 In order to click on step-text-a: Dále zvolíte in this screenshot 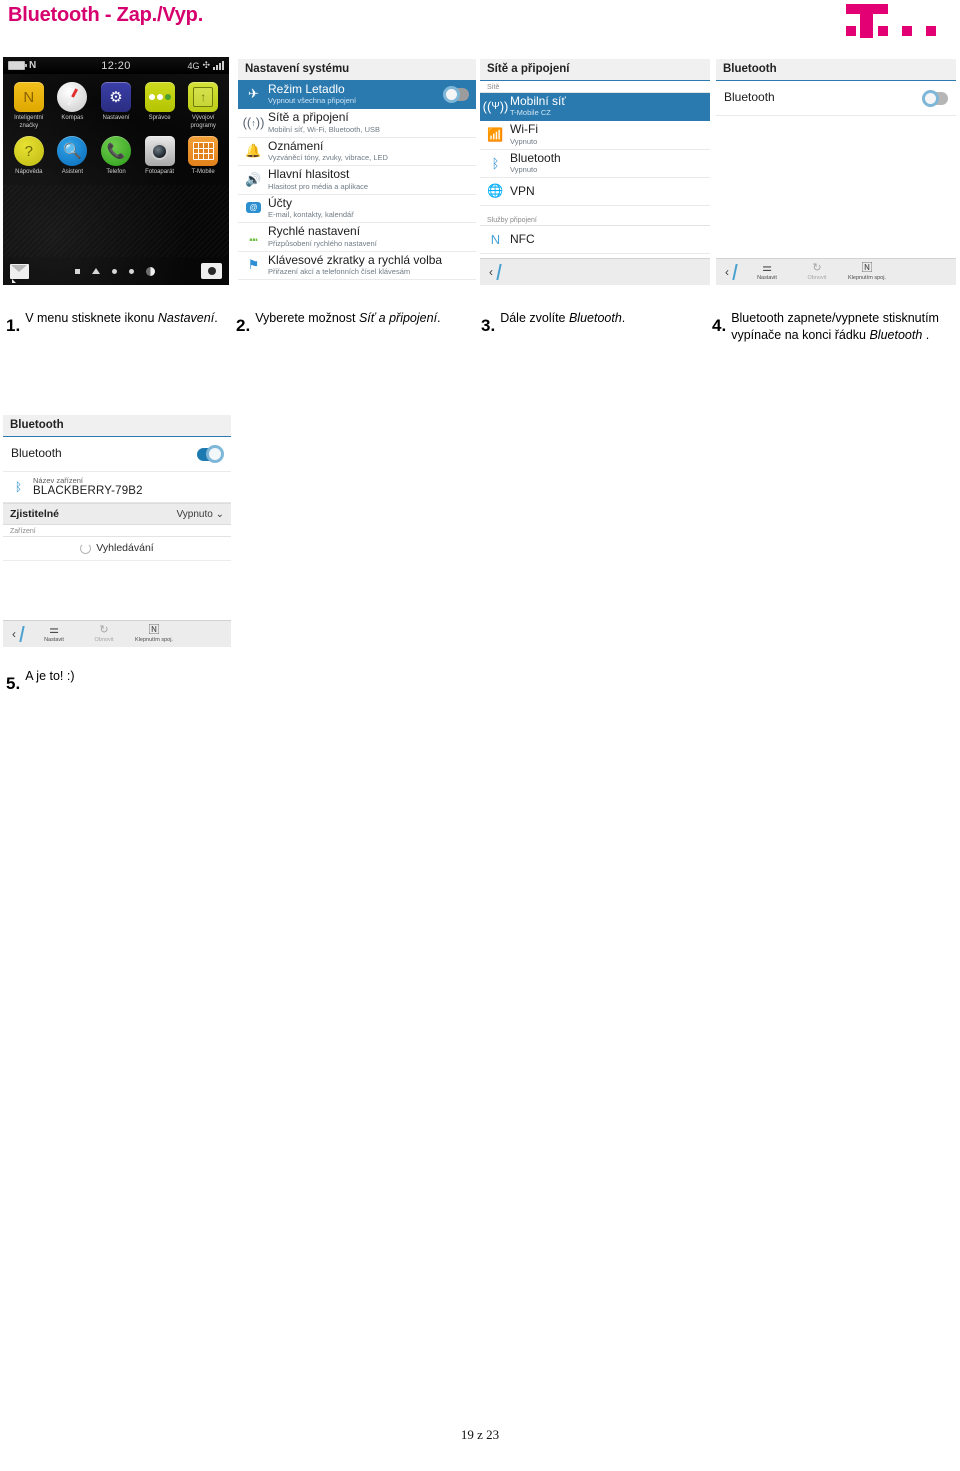, I will do `click(534, 318)`.